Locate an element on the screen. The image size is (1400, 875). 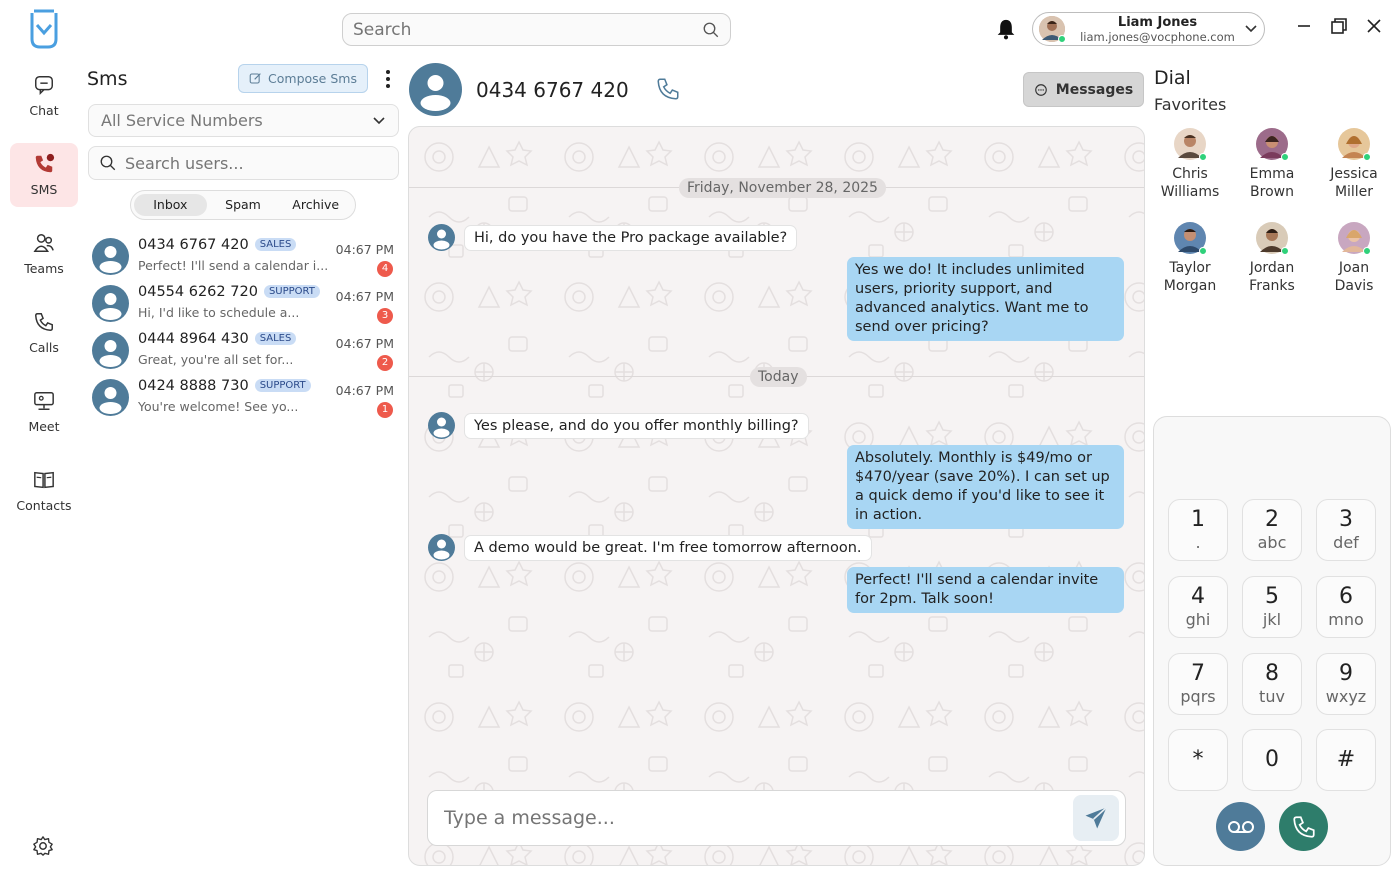
global-search is located at coordinates (536, 29).